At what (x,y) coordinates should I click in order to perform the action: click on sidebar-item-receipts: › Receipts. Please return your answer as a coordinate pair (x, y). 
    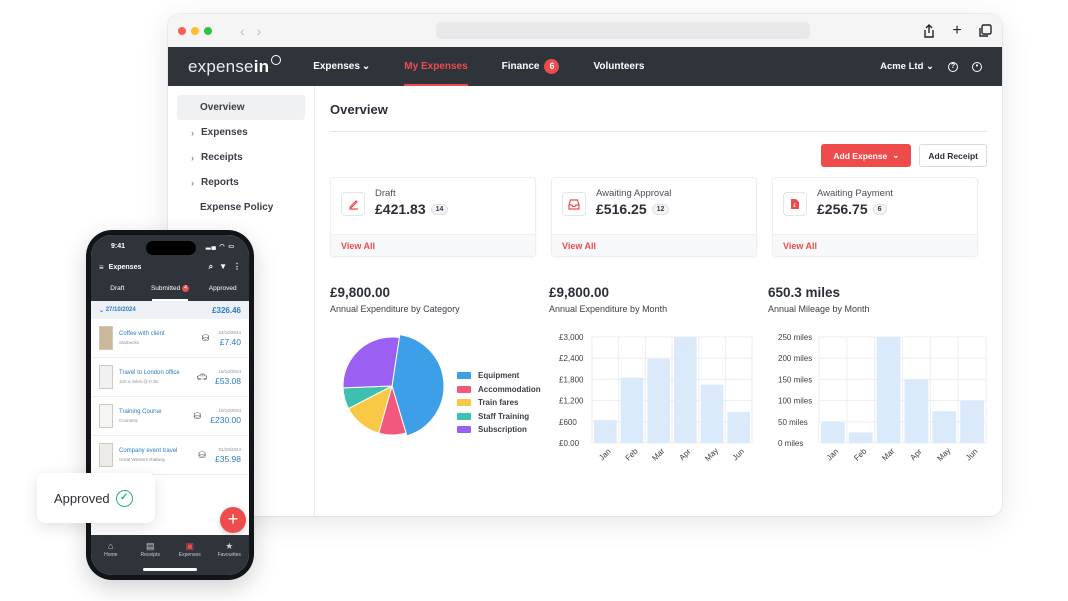
    Looking at the image, I should click on (241, 157).